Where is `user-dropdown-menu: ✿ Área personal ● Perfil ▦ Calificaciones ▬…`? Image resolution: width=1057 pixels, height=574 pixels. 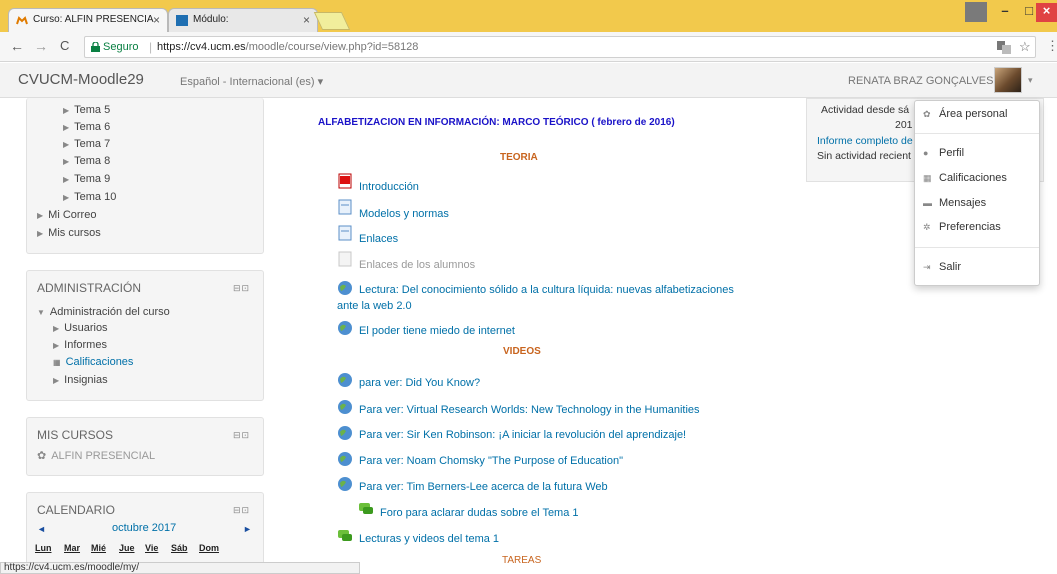 user-dropdown-menu: ✿ Área personal ● Perfil ▦ Calificaciones ▬… is located at coordinates (977, 193).